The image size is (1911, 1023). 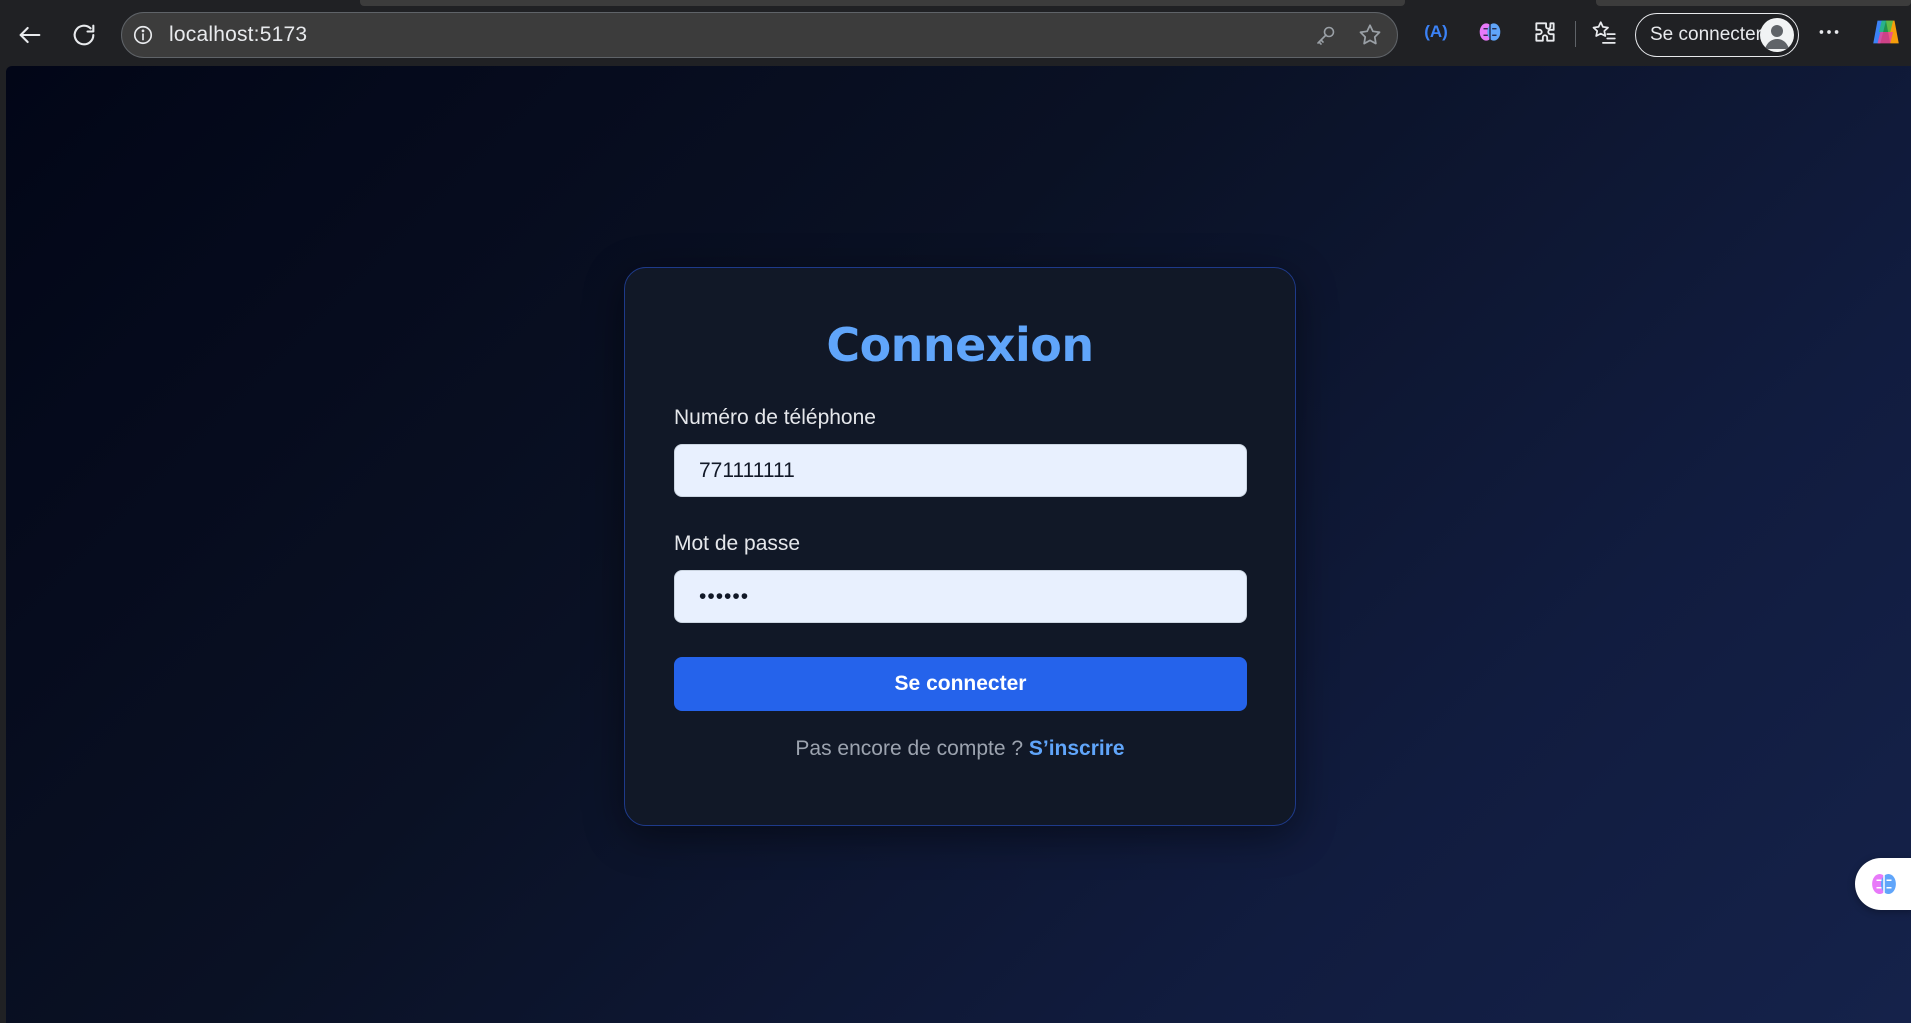 I want to click on site-info-icon, so click(x=143, y=35).